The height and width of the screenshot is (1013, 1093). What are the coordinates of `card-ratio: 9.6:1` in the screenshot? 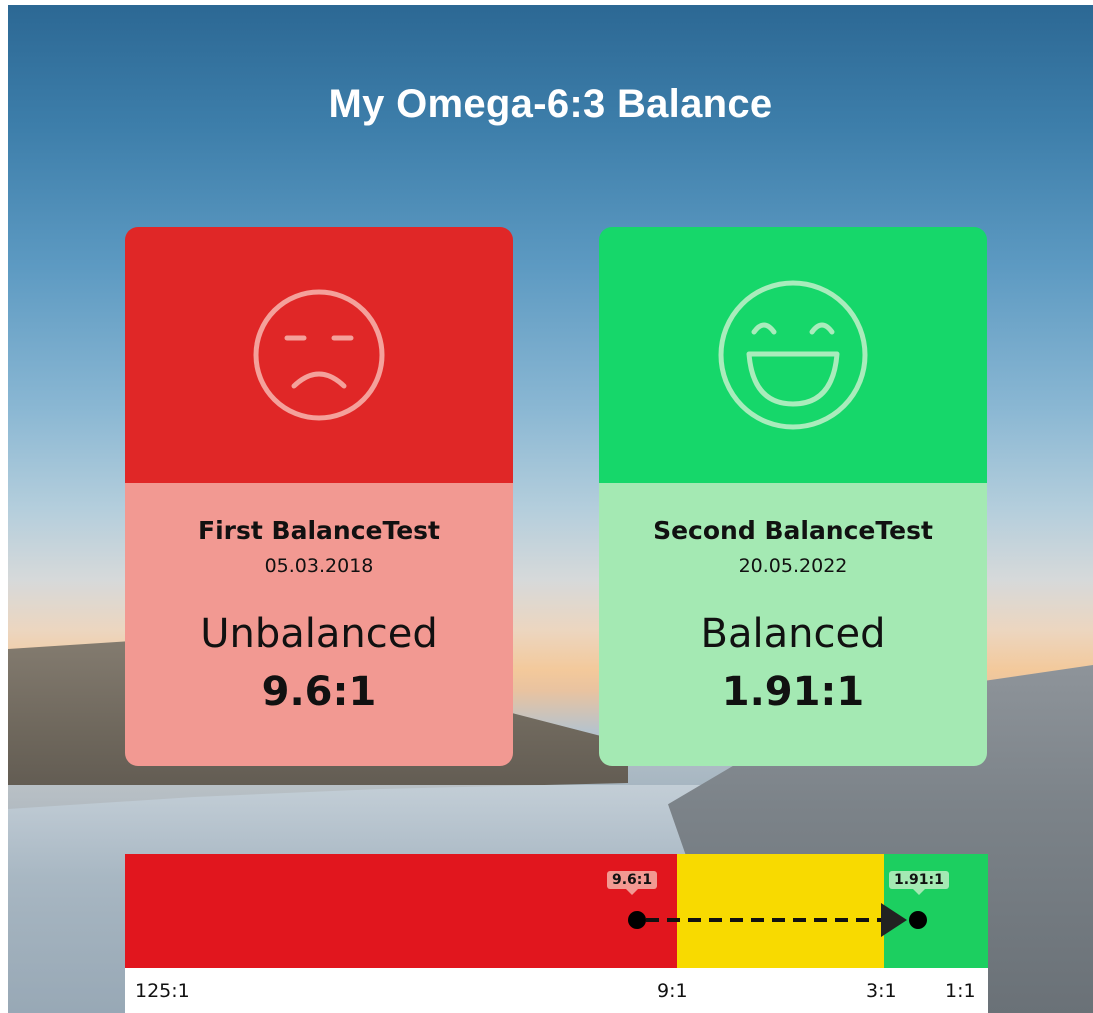 It's located at (319, 692).